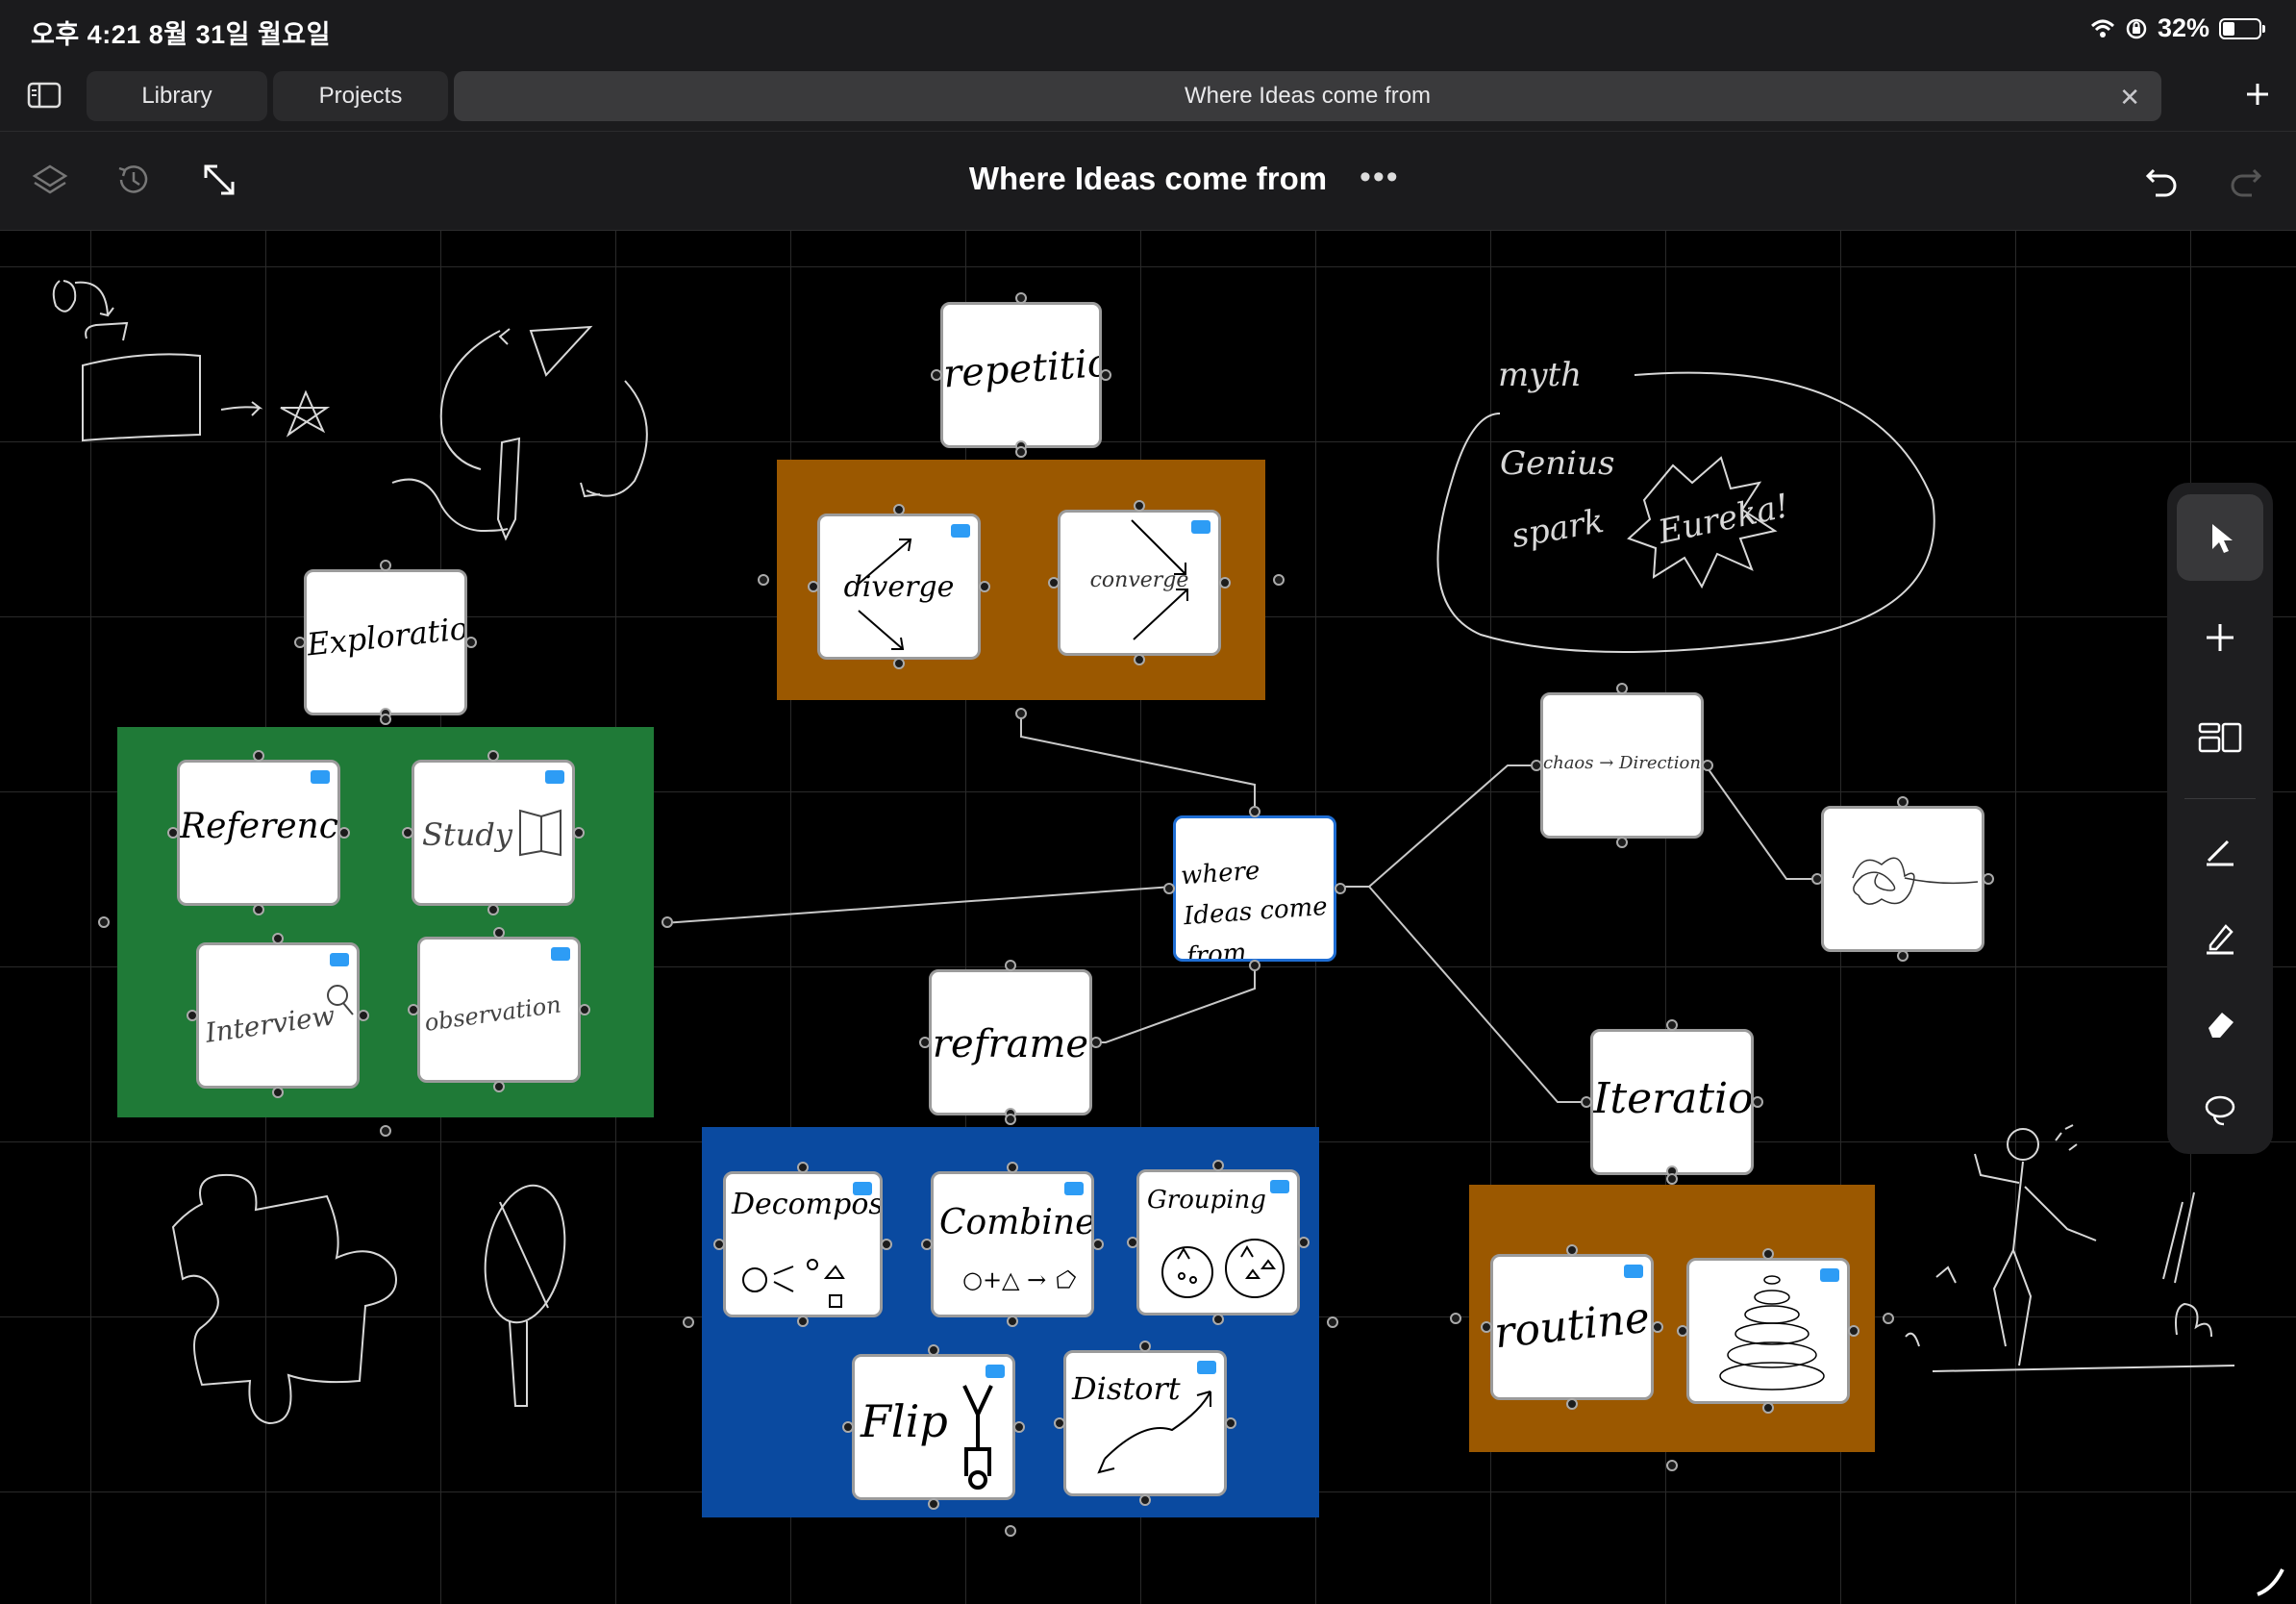 The width and height of the screenshot is (2296, 1604). I want to click on tab-projects: Projects, so click(360, 96).